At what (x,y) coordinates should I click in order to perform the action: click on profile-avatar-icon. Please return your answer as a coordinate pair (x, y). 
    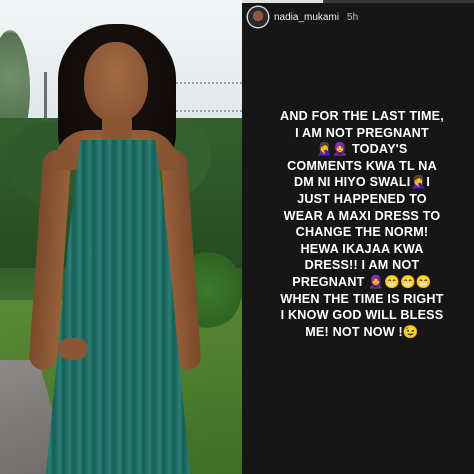
    Looking at the image, I should click on (258, 17).